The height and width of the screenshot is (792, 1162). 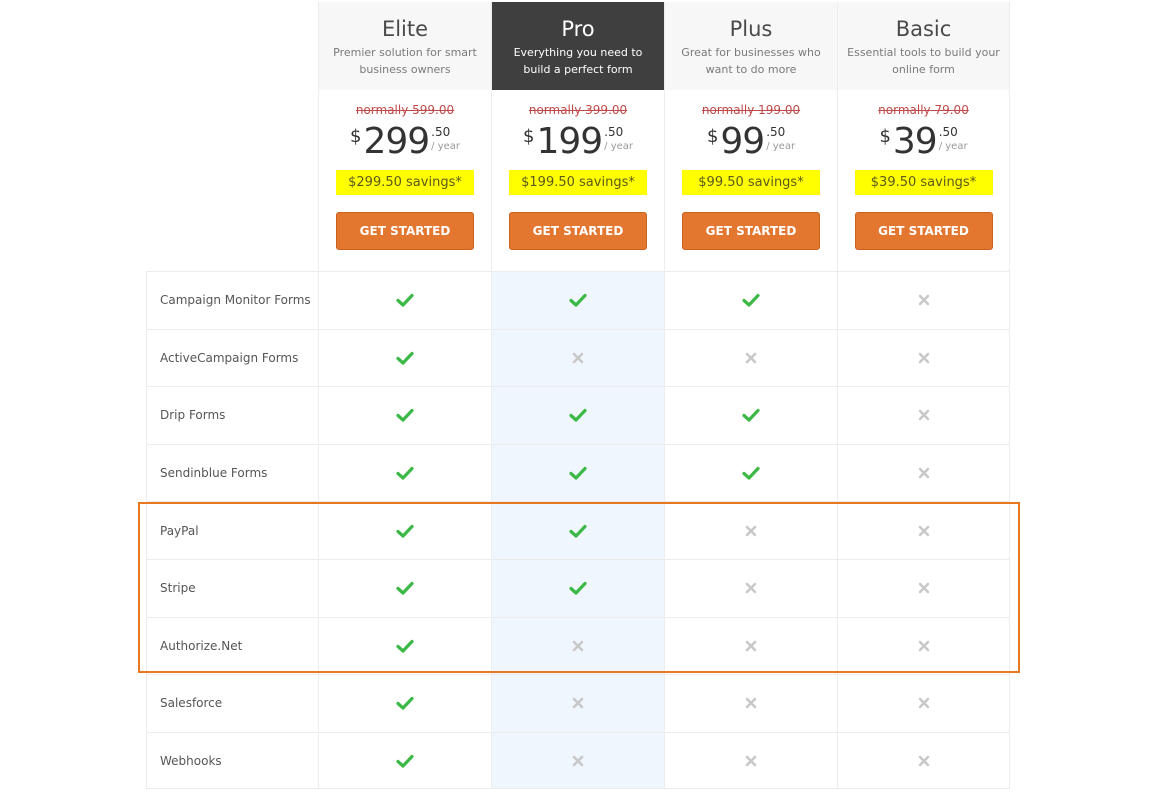 I want to click on savings-badge: $39.50 savings*, so click(x=923, y=182).